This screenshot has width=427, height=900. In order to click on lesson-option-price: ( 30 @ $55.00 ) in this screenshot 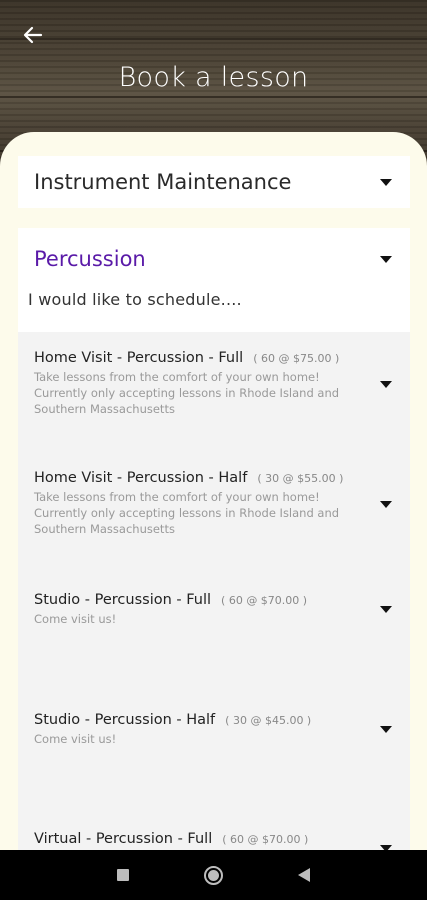, I will do `click(300, 478)`.